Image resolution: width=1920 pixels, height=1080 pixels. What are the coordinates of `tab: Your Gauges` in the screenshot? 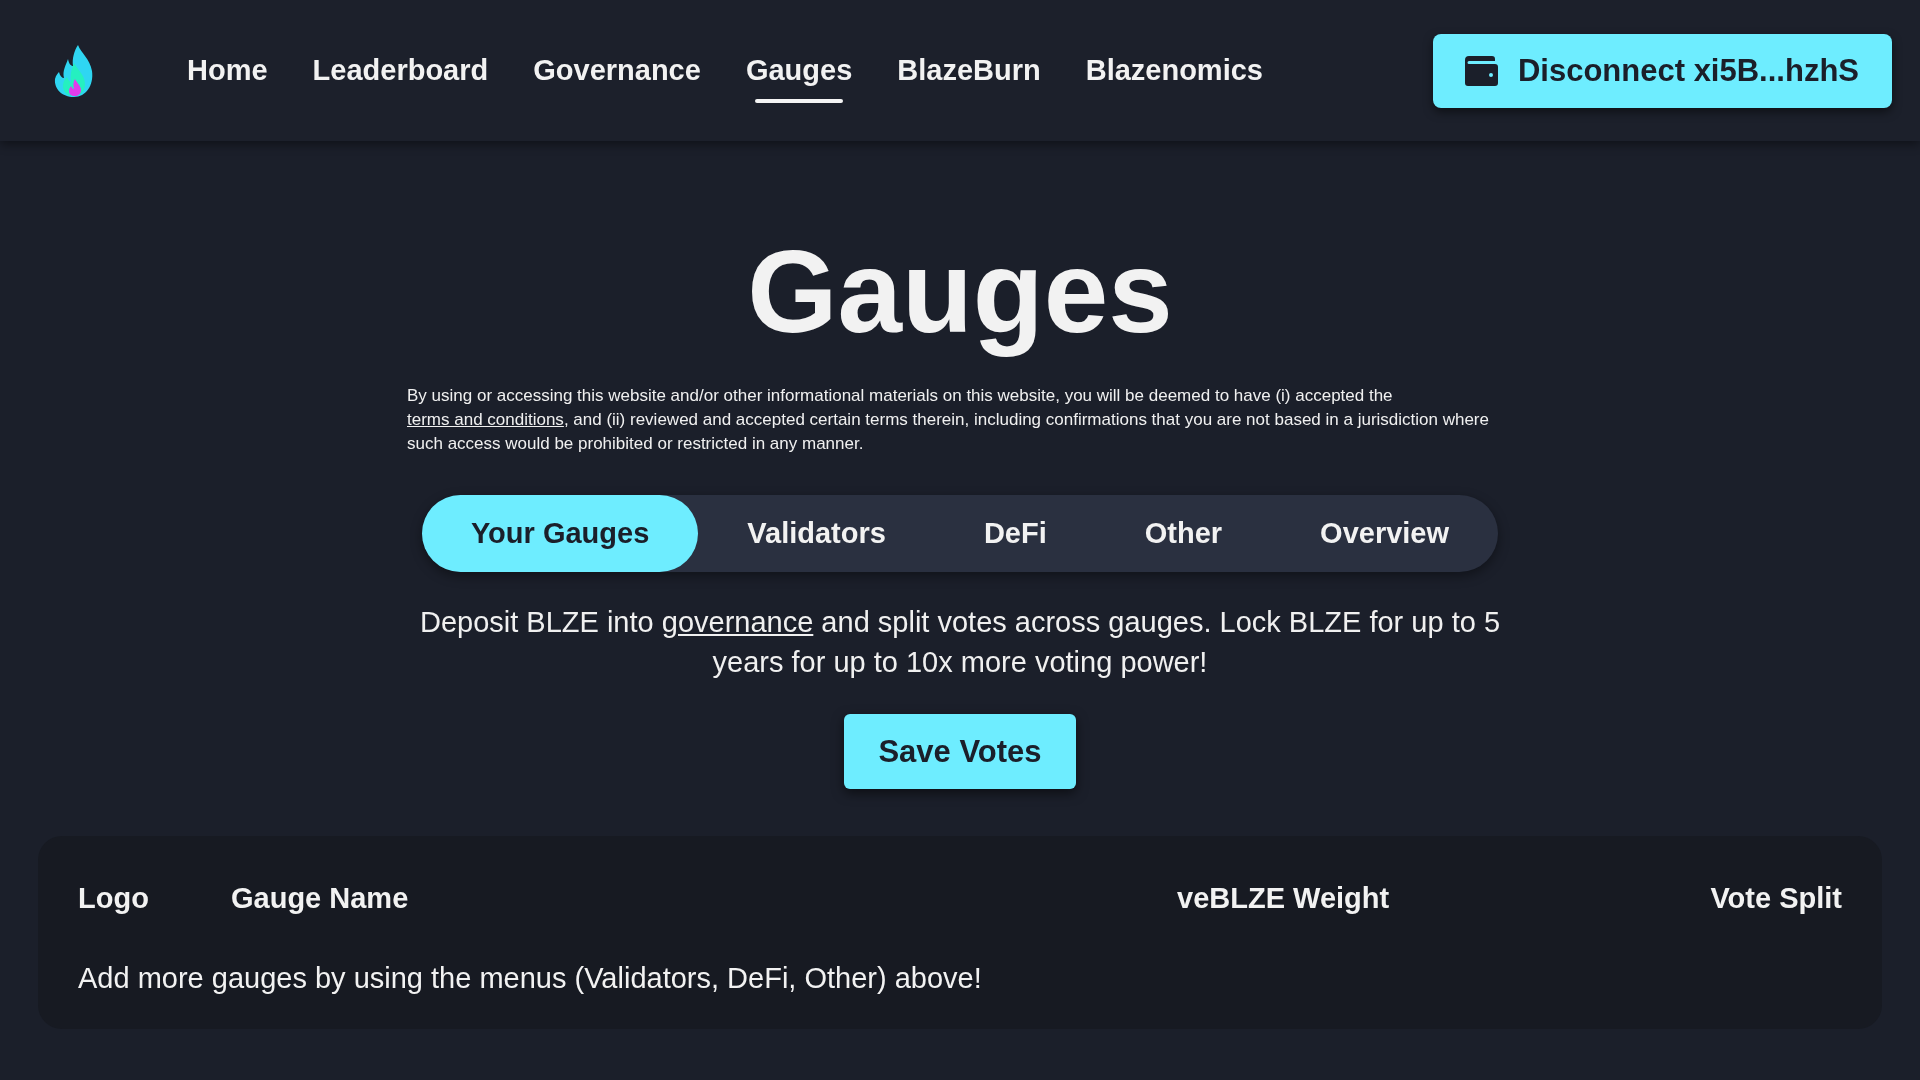 It's located at (560, 533).